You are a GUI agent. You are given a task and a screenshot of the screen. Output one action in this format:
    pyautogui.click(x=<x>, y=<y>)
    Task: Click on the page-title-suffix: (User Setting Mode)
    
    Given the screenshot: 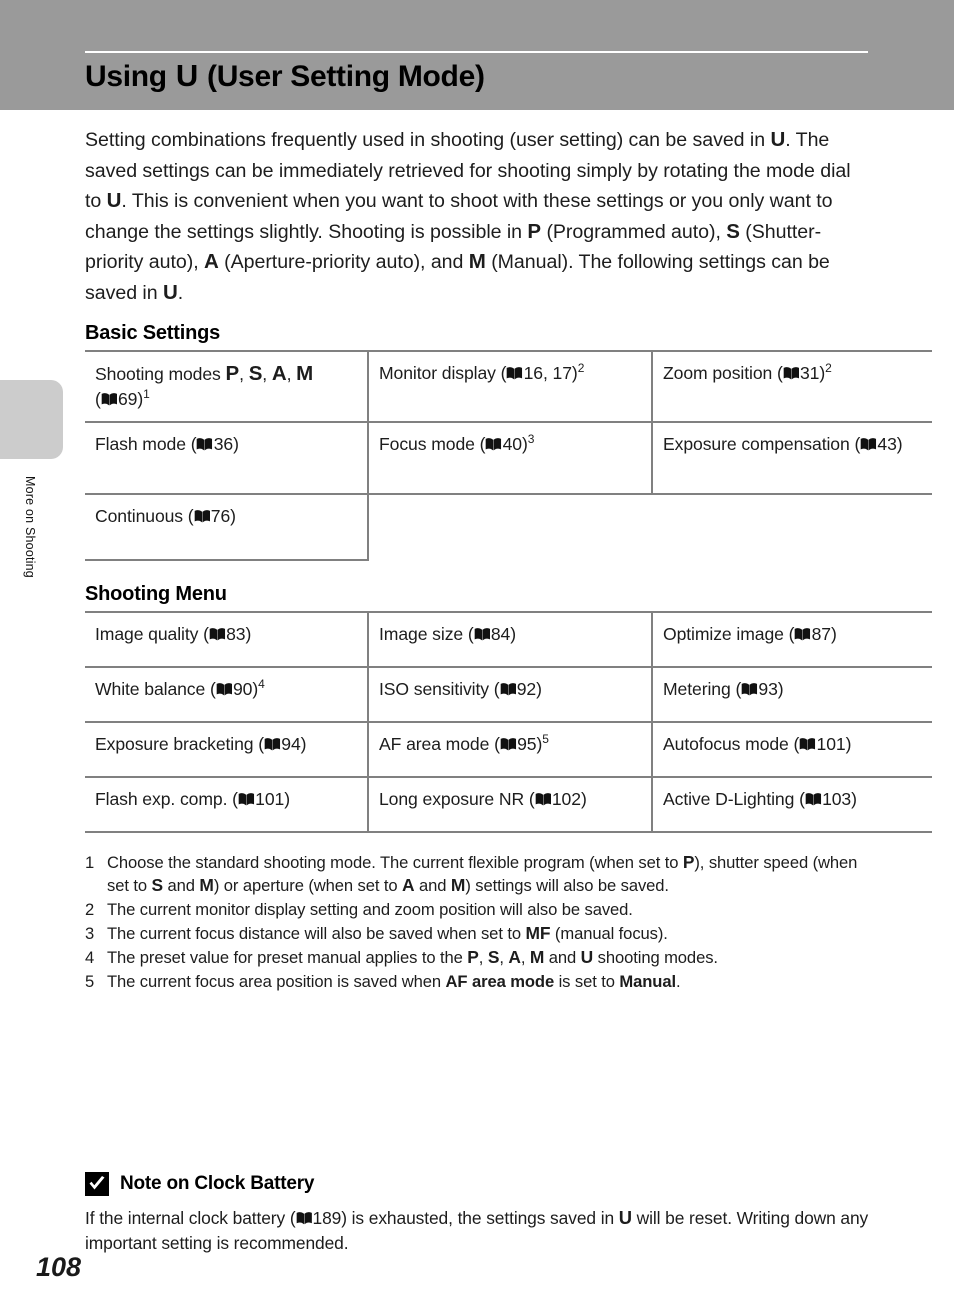 What is the action you would take?
    pyautogui.click(x=341, y=76)
    